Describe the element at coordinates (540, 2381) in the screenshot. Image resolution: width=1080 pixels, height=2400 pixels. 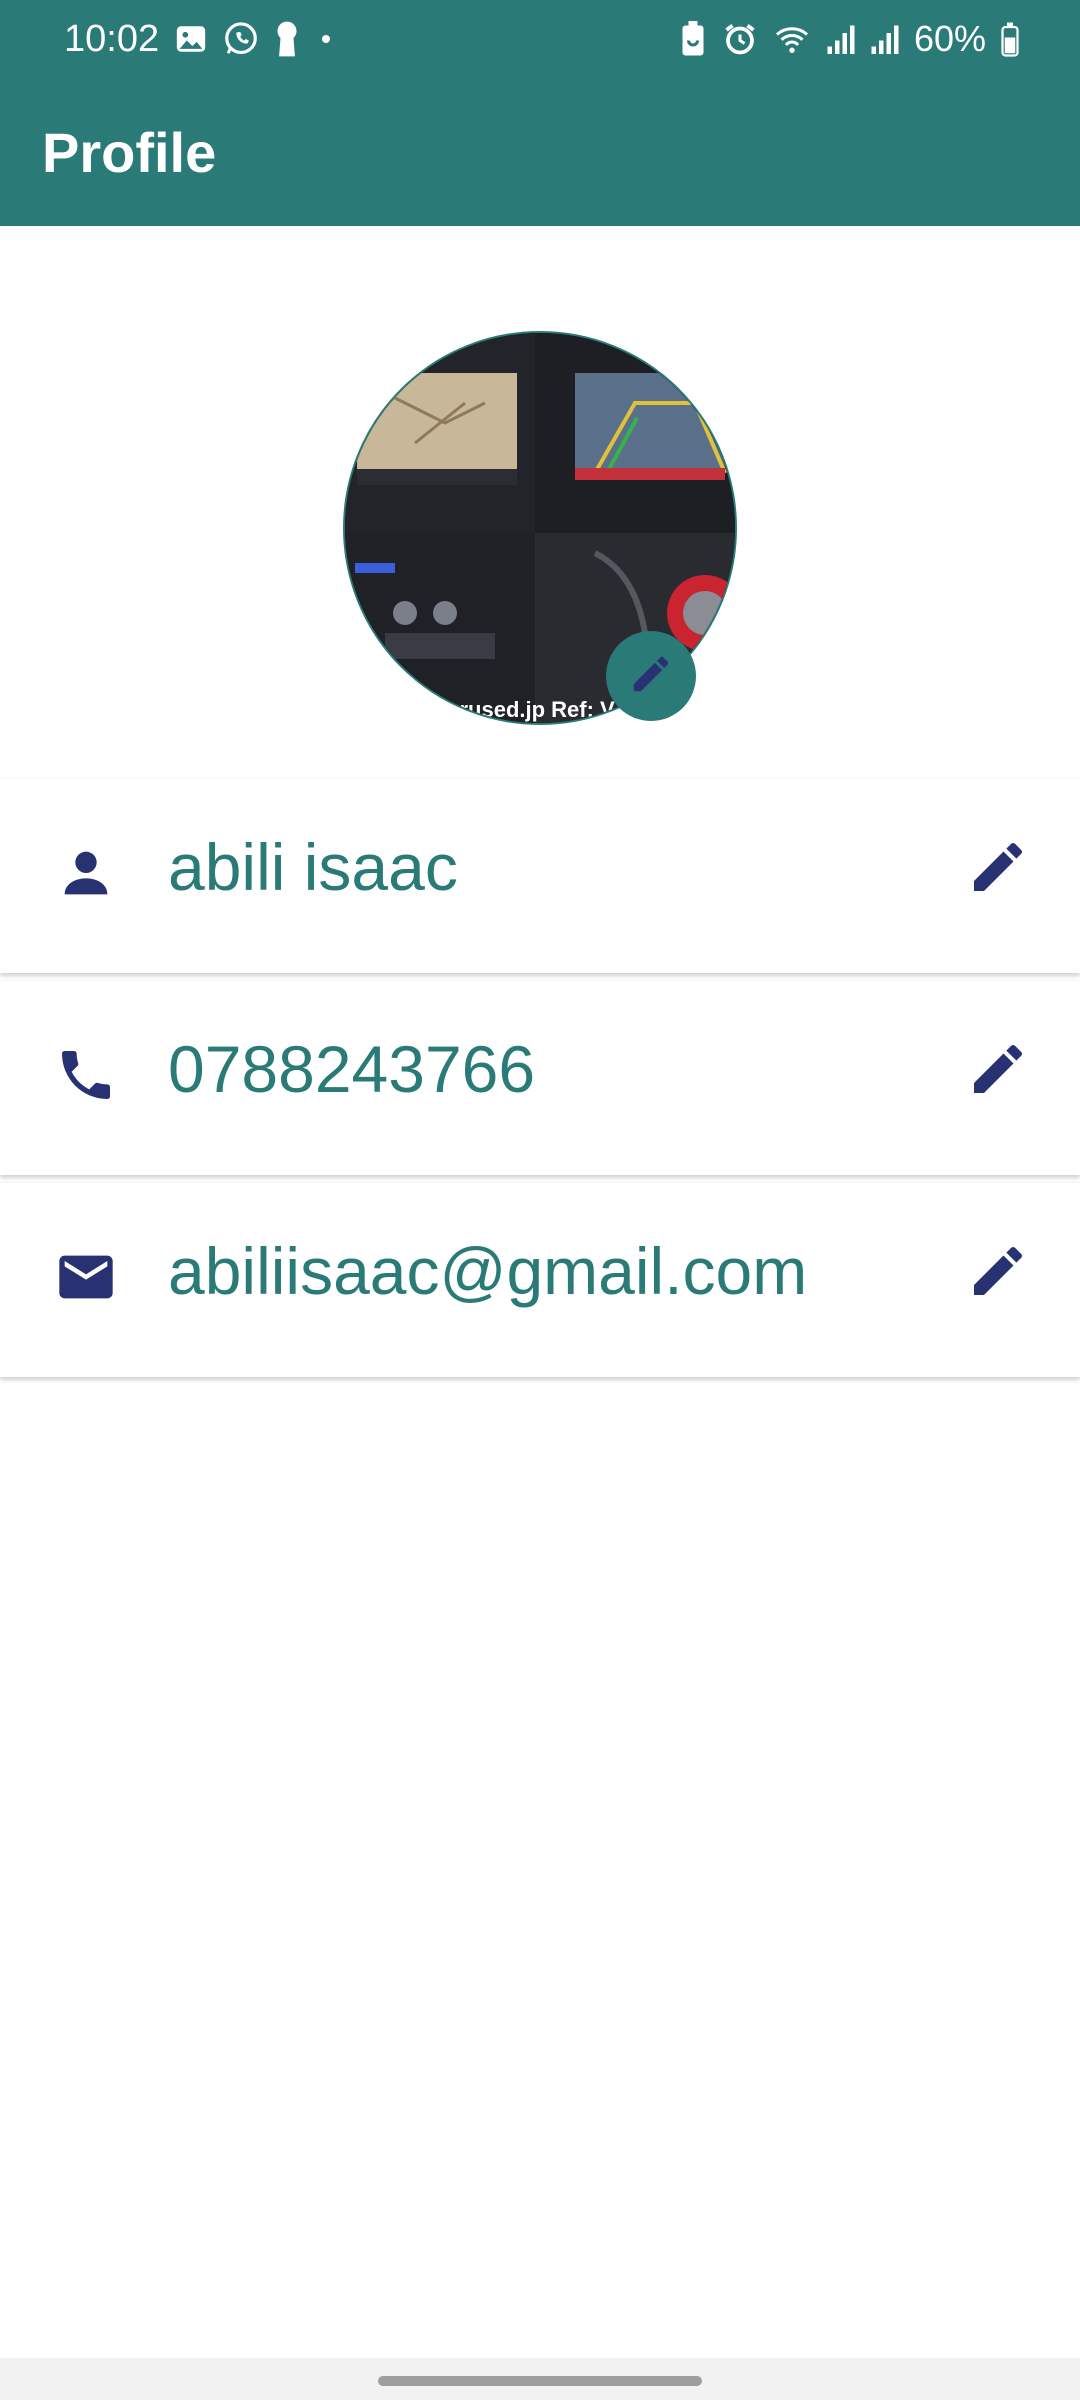
I see `home-indicator` at that location.